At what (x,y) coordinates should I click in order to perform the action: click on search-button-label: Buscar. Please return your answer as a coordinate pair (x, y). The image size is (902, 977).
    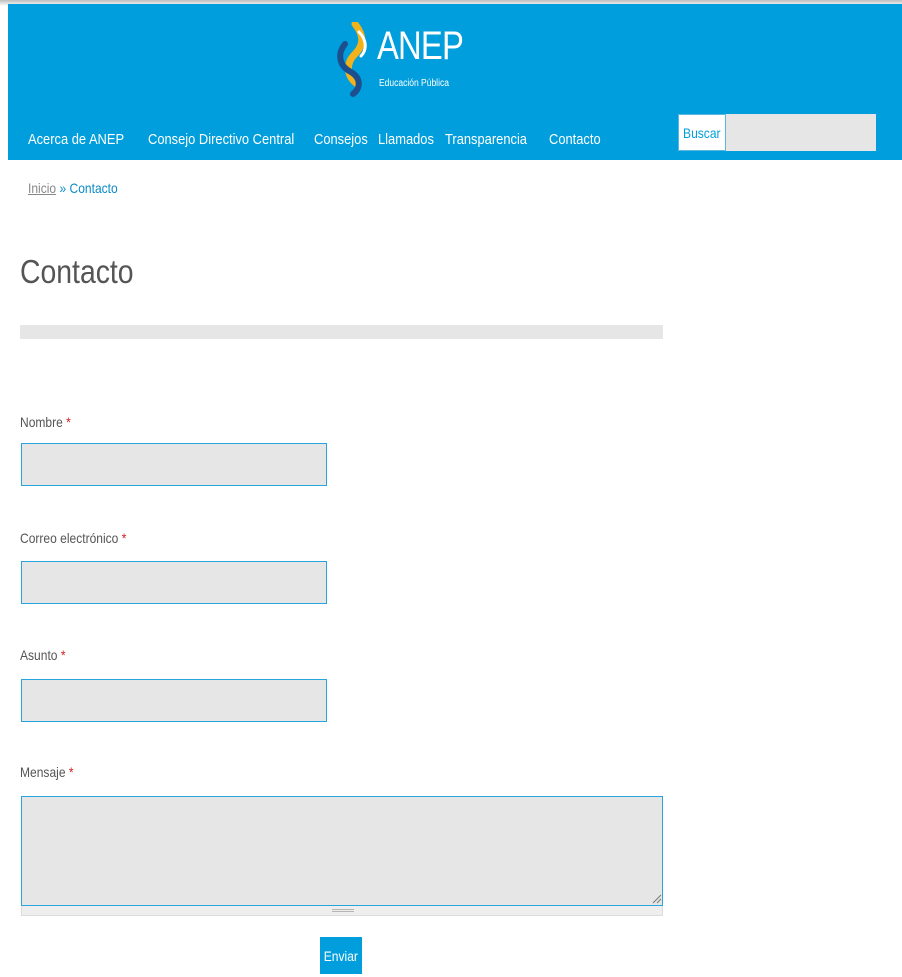
    Looking at the image, I should click on (702, 132).